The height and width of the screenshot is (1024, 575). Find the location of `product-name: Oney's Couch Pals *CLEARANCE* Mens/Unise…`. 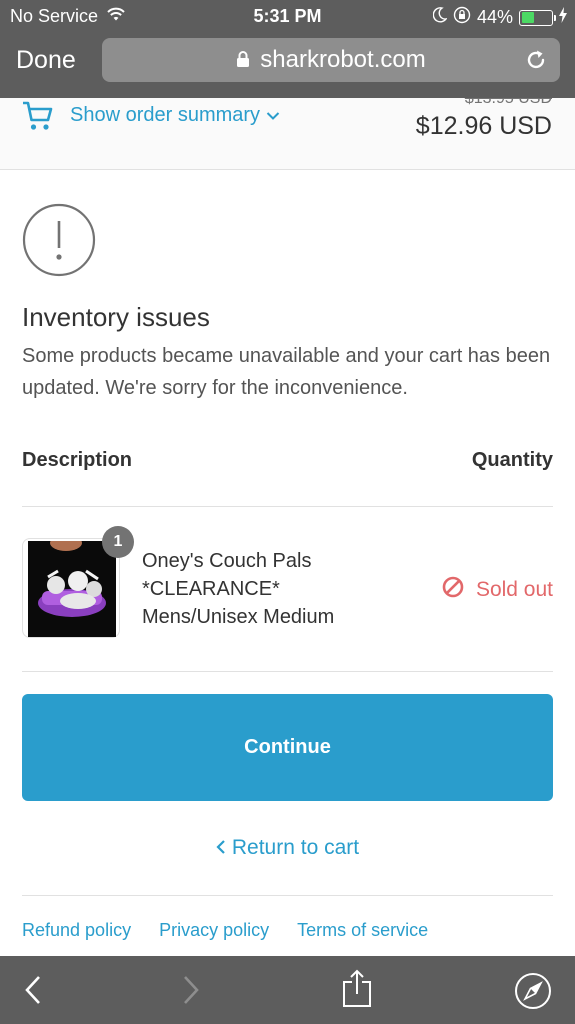

product-name: Oney's Couch Pals *CLEARANCE* Mens/Unise… is located at coordinates (282, 589).